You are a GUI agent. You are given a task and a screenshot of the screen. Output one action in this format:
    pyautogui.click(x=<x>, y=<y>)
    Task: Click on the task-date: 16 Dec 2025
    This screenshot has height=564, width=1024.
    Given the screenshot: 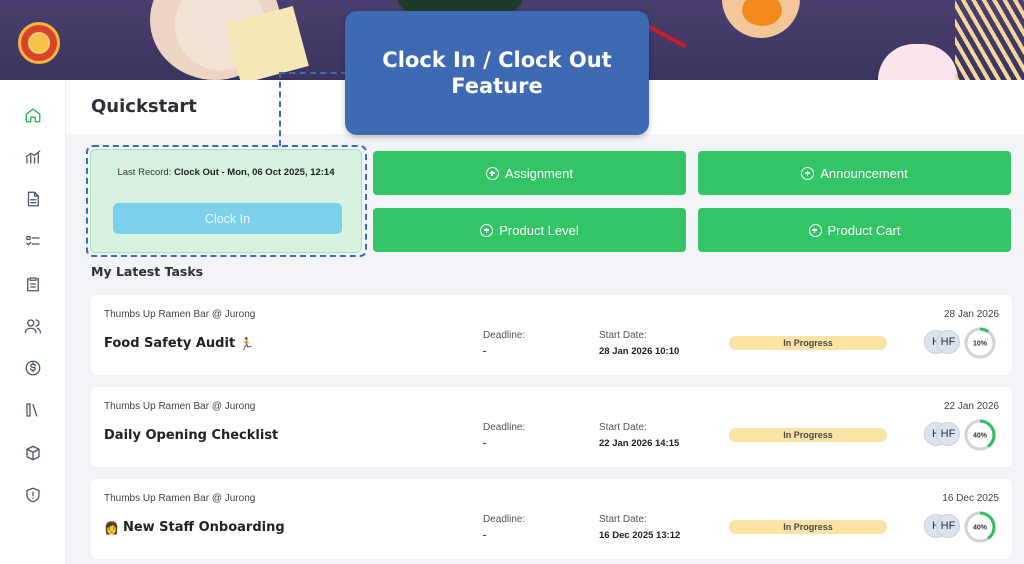 What is the action you would take?
    pyautogui.click(x=970, y=498)
    